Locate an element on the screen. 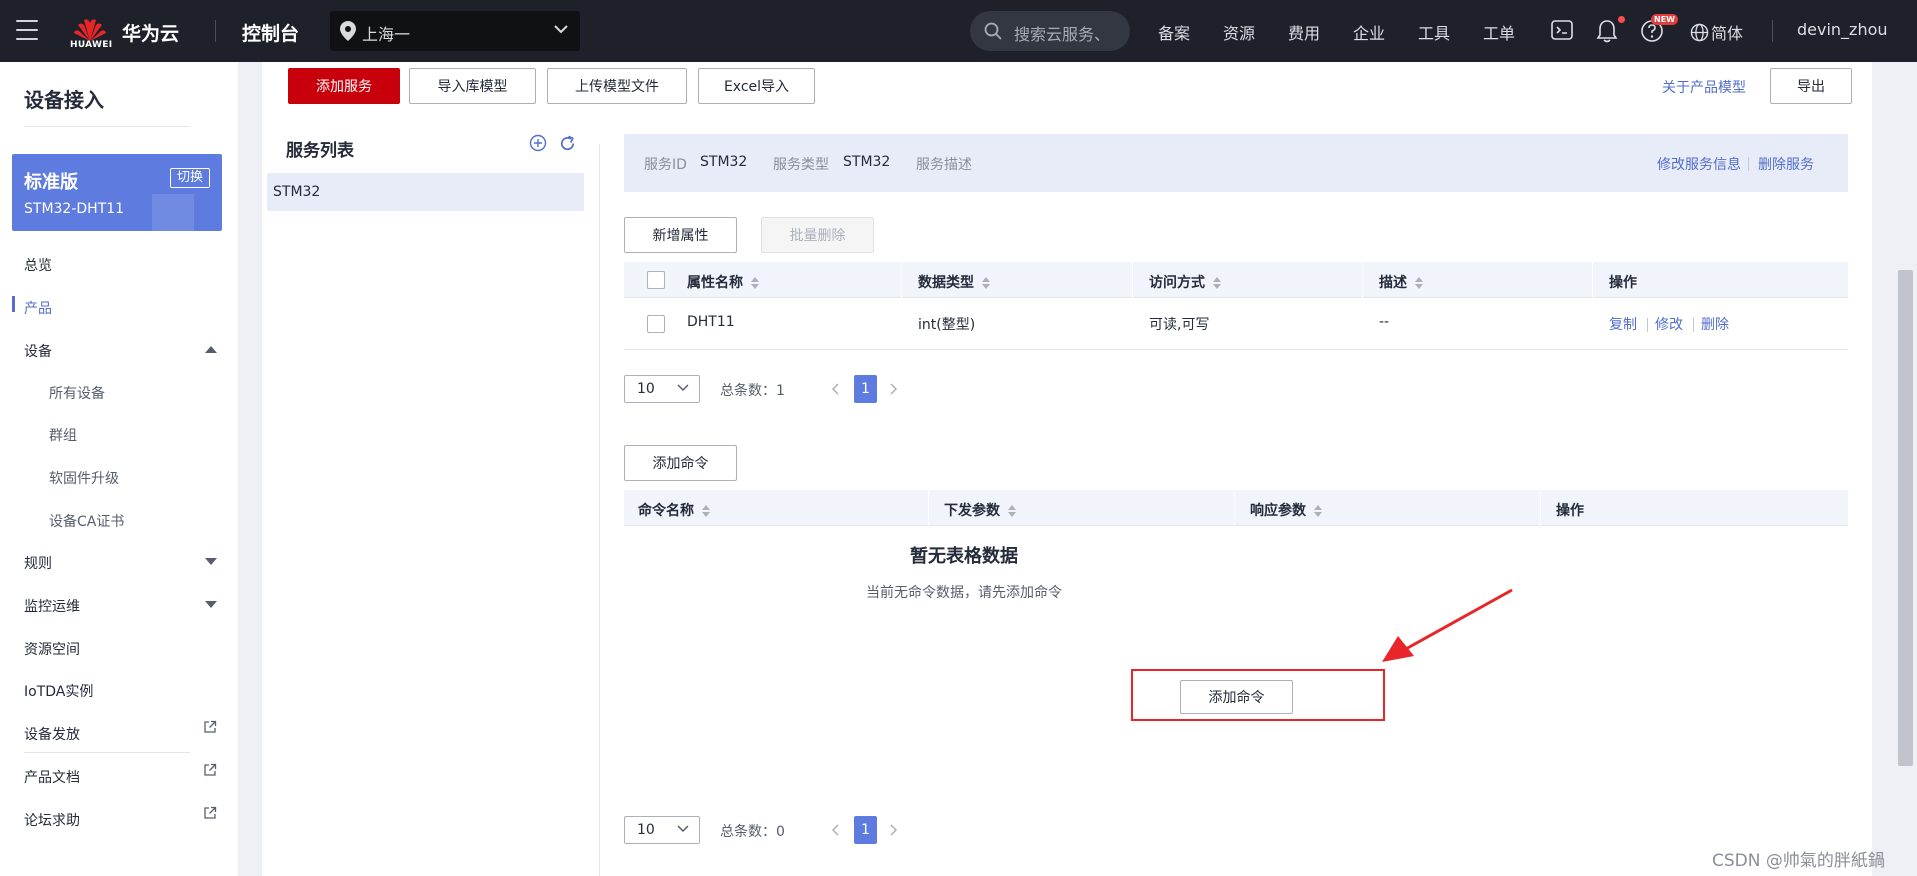  properties-table-header: 属性名称 数据类型 访问方式 描述 操作 is located at coordinates (1236, 280).